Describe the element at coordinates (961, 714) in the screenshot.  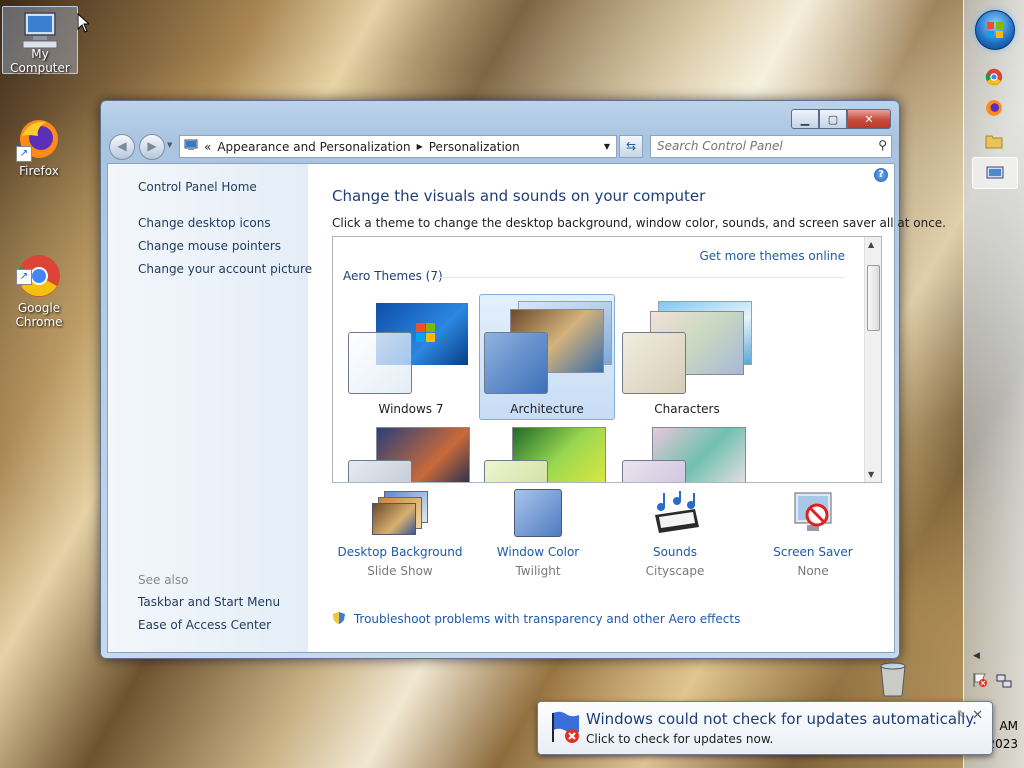
I see `notification-options-icon: ✎` at that location.